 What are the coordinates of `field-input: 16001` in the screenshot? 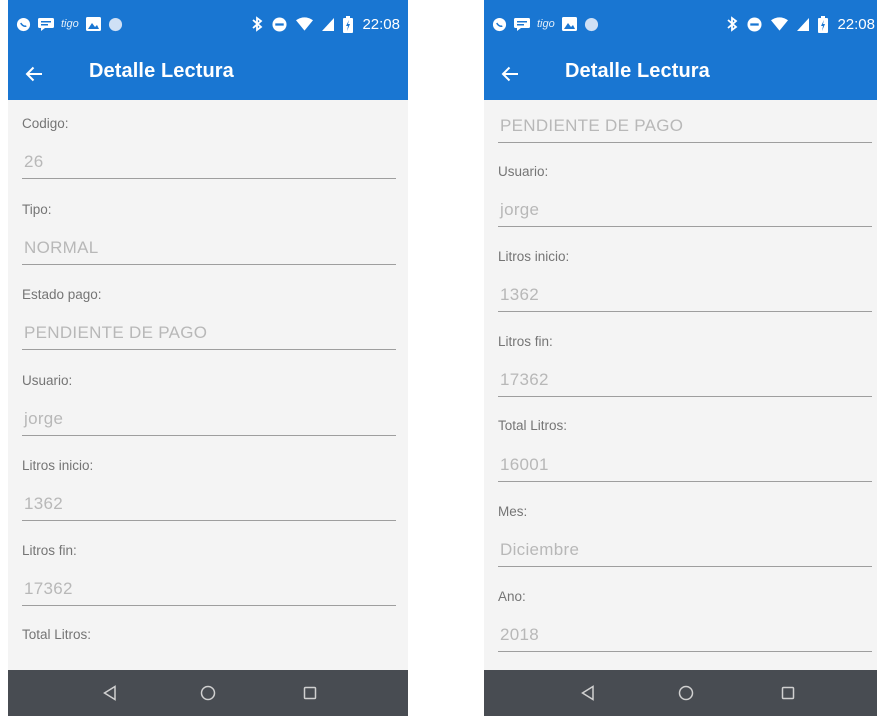 It's located at (685, 467).